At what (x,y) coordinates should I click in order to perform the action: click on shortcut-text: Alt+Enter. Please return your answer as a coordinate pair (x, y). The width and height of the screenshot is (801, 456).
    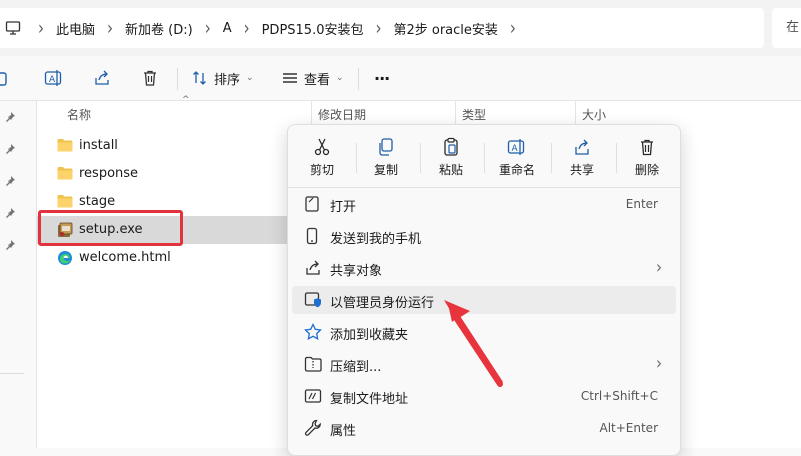
    Looking at the image, I should click on (628, 428).